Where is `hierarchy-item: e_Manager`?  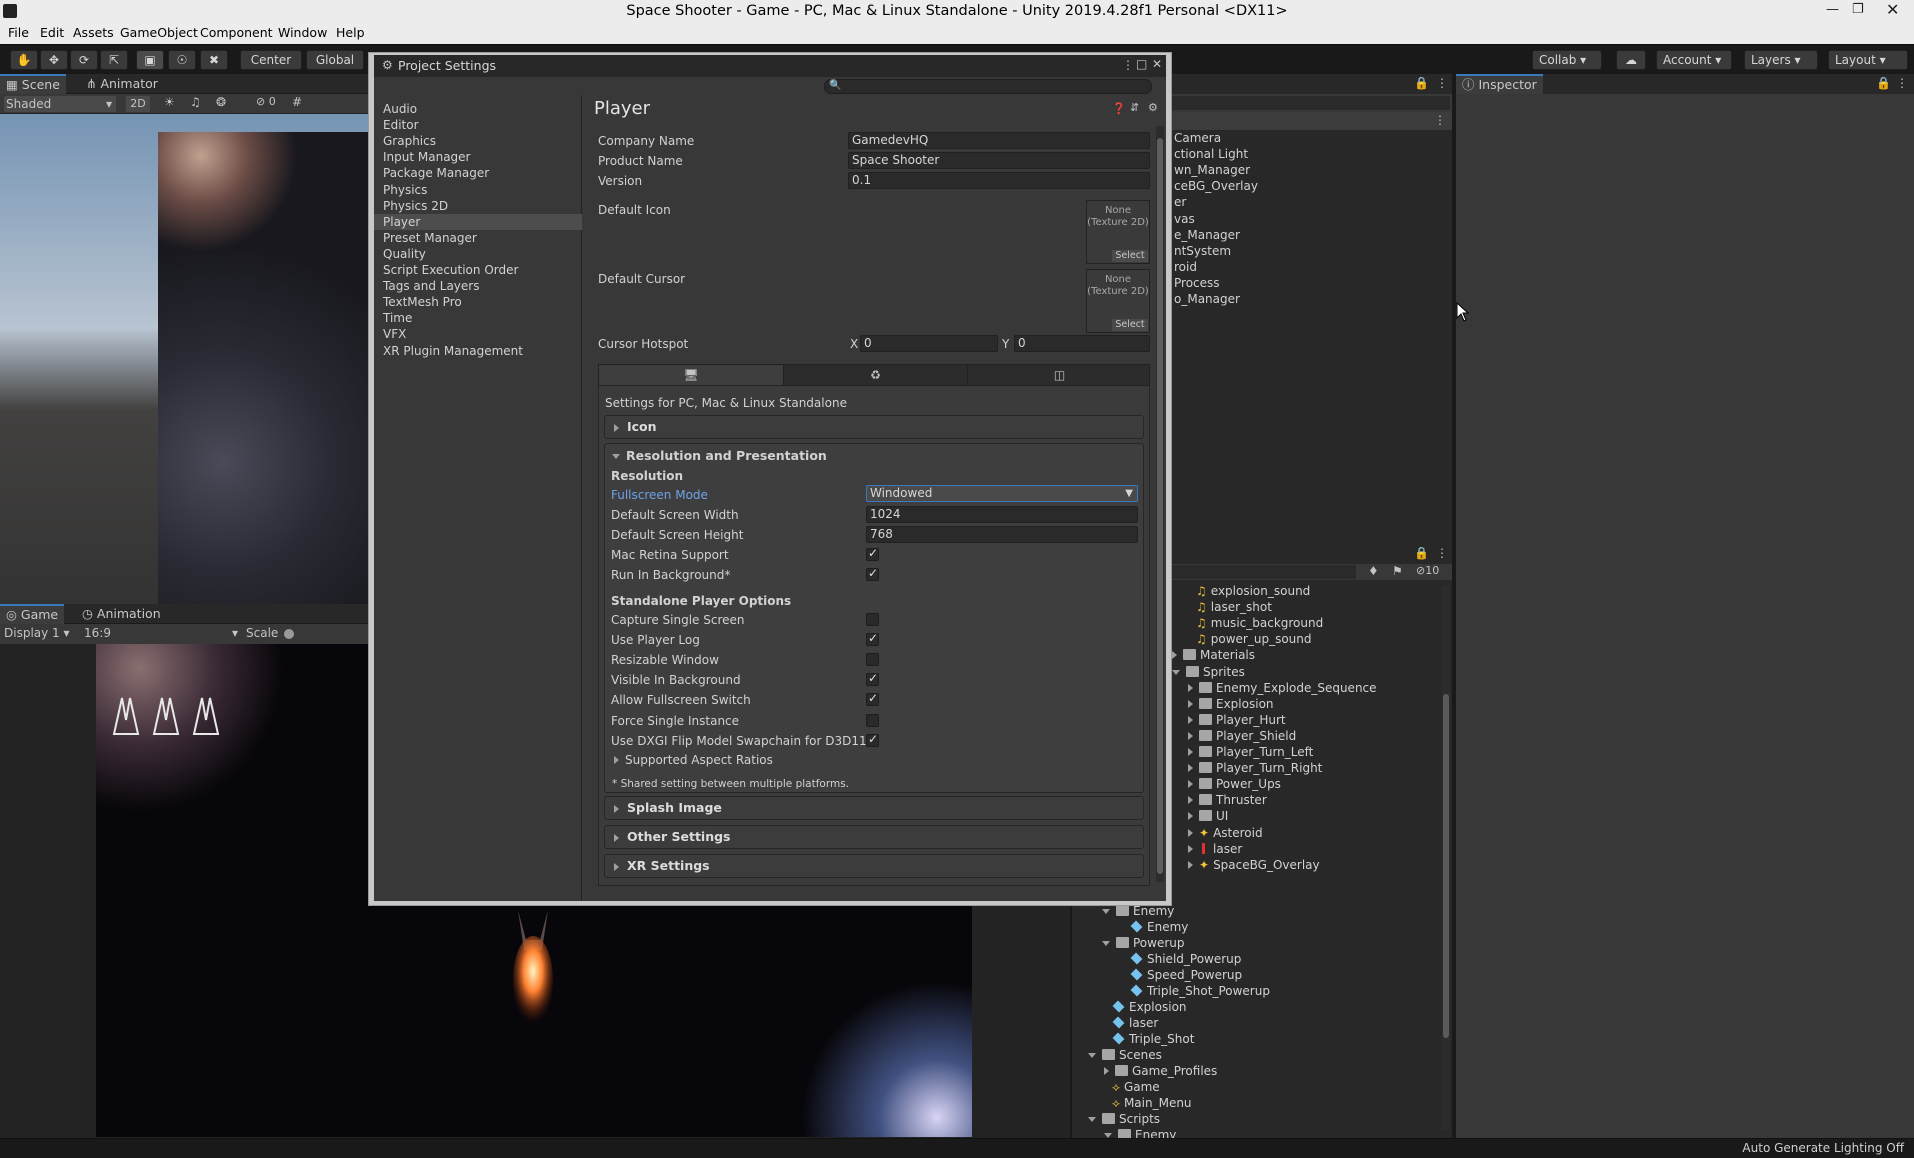 hierarchy-item: e_Manager is located at coordinates (1207, 235).